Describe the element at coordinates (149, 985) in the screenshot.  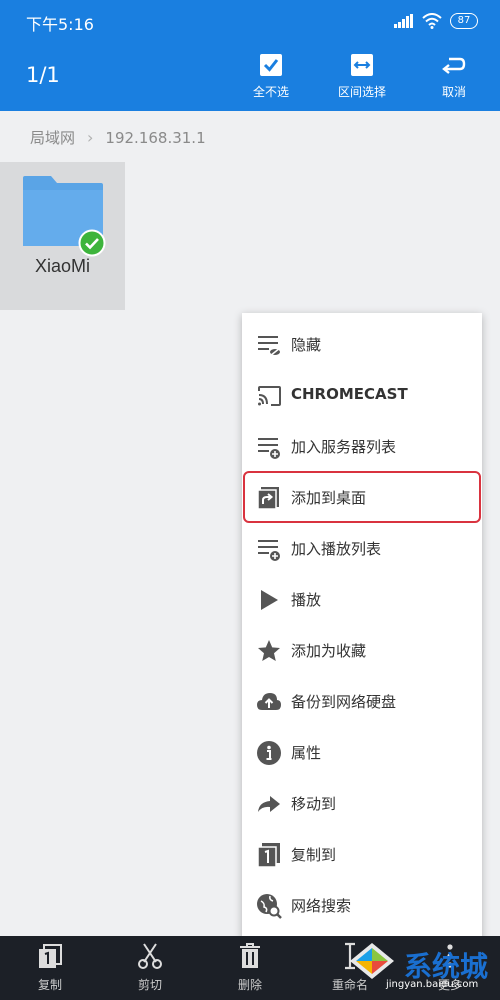
I see `cut-label: 剪切` at that location.